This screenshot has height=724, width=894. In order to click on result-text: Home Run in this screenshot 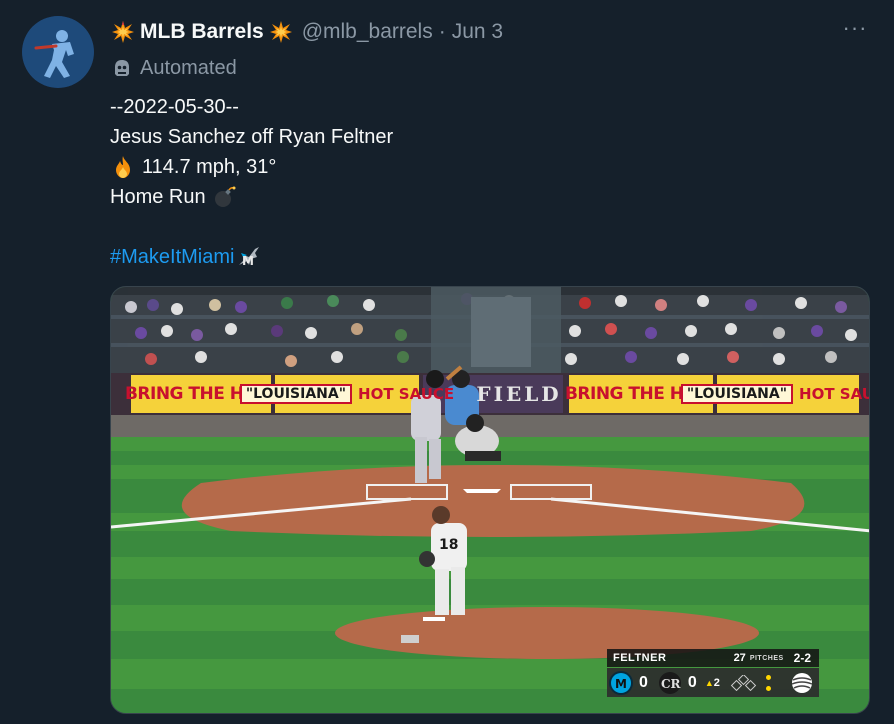, I will do `click(158, 197)`.